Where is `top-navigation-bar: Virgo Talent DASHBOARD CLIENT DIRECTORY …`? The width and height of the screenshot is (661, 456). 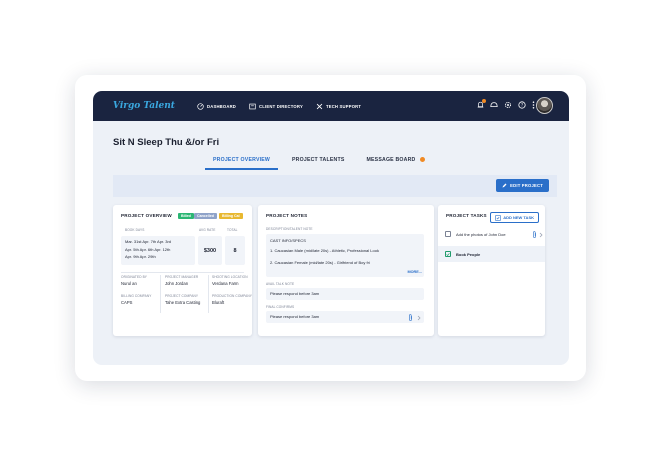
top-navigation-bar: Virgo Talent DASHBOARD CLIENT DIRECTORY … is located at coordinates (331, 106).